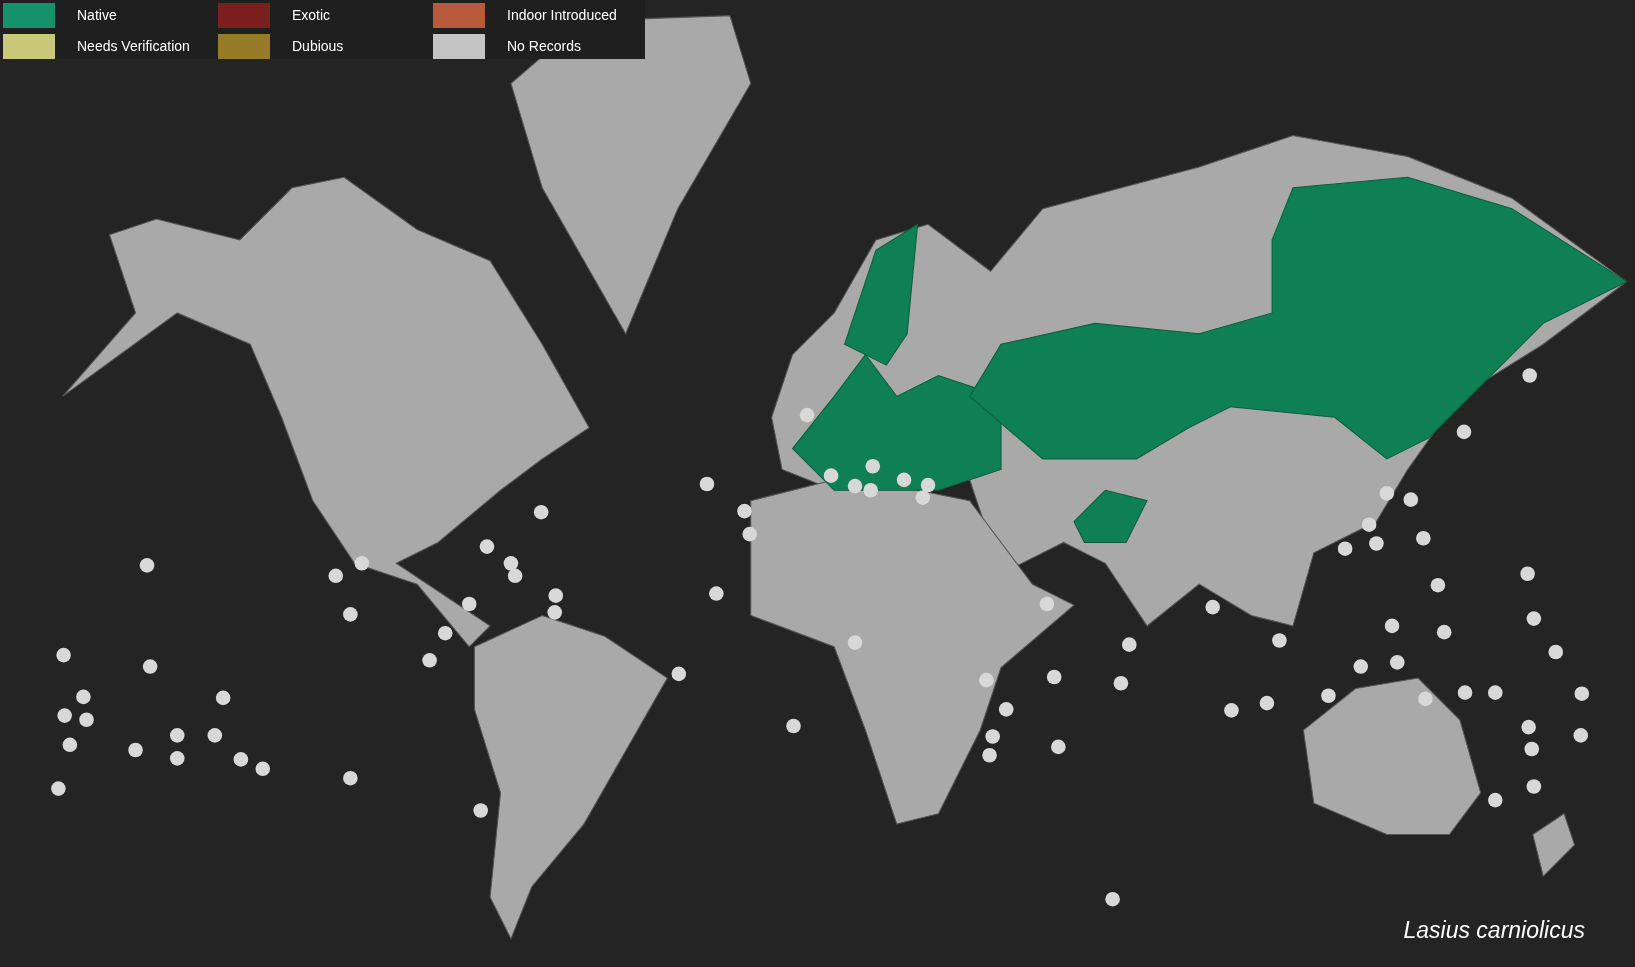 The height and width of the screenshot is (967, 1635). I want to click on legend-label: Dubious, so click(318, 46).